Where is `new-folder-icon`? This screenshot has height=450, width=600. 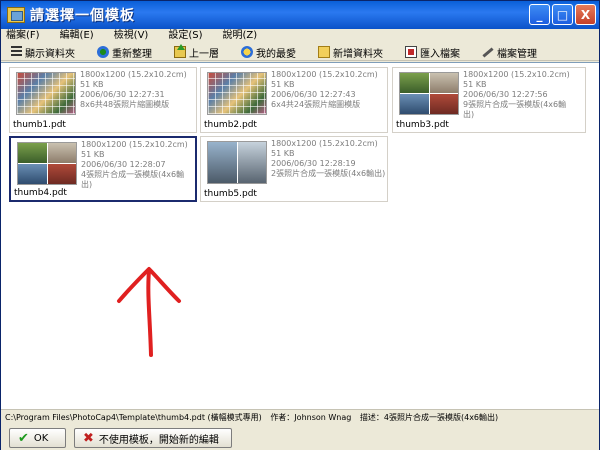 new-folder-icon is located at coordinates (324, 52).